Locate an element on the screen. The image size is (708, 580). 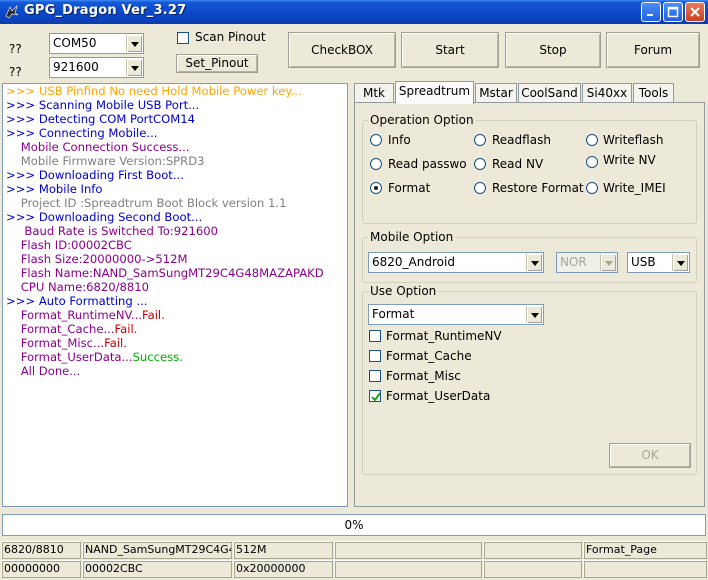
log-line-text: Flash Name:NAND_SamSungMT29C4G48MAZAPAKD is located at coordinates (165, 273).